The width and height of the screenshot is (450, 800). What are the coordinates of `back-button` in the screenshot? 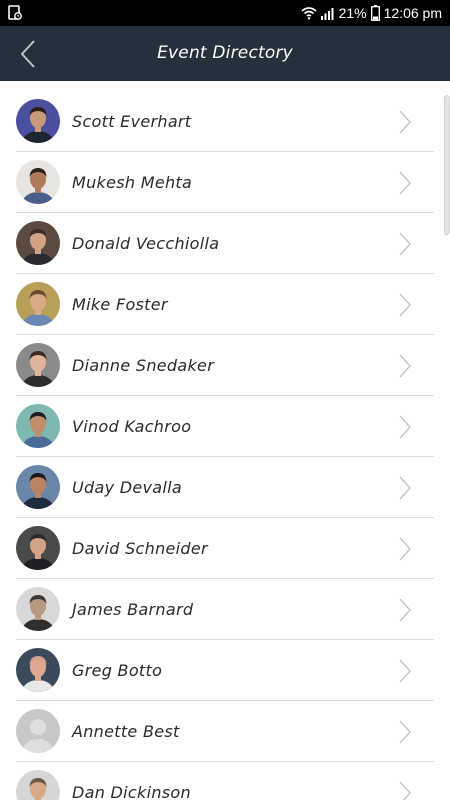 It's located at (28, 54).